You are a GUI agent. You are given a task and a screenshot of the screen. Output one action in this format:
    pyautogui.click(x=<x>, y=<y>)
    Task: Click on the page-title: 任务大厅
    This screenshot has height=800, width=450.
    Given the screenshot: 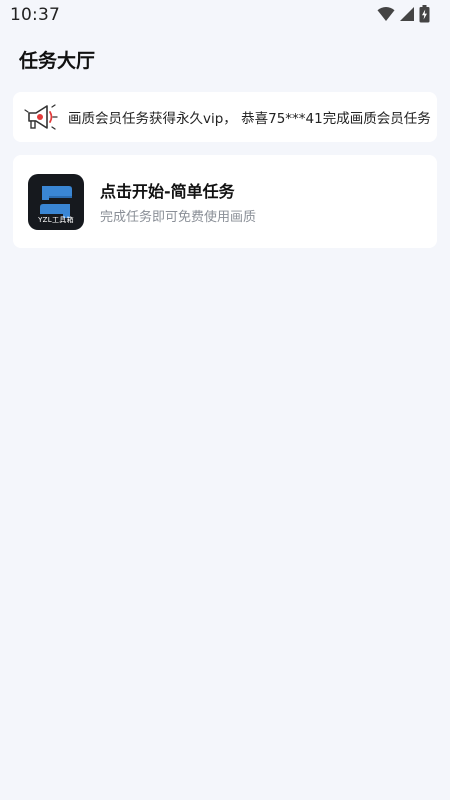 What is the action you would take?
    pyautogui.click(x=57, y=61)
    